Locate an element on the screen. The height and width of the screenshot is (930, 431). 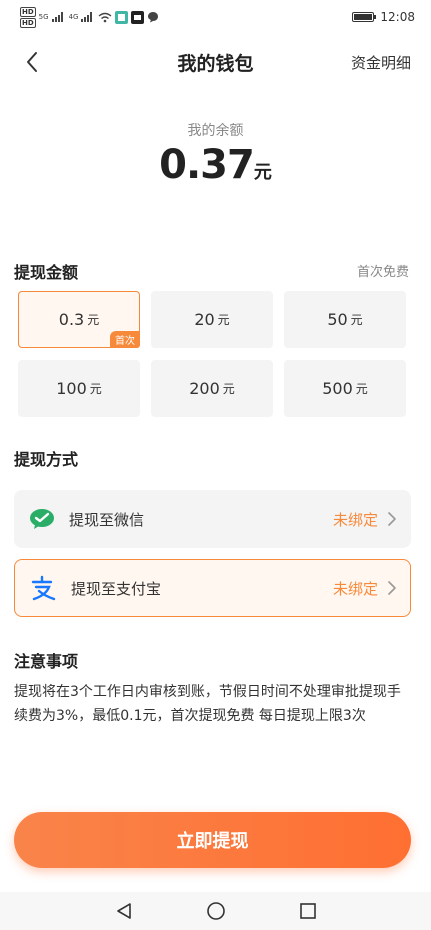
amount-option-500: 500 元 is located at coordinates (345, 388).